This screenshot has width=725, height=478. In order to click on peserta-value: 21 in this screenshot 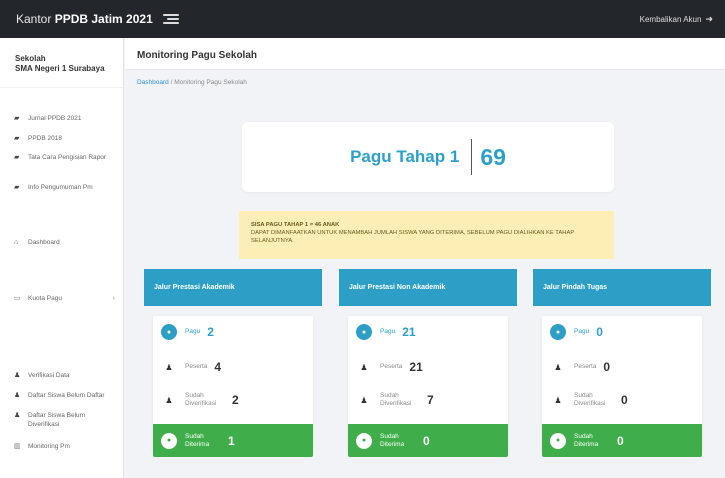, I will do `click(416, 367)`.